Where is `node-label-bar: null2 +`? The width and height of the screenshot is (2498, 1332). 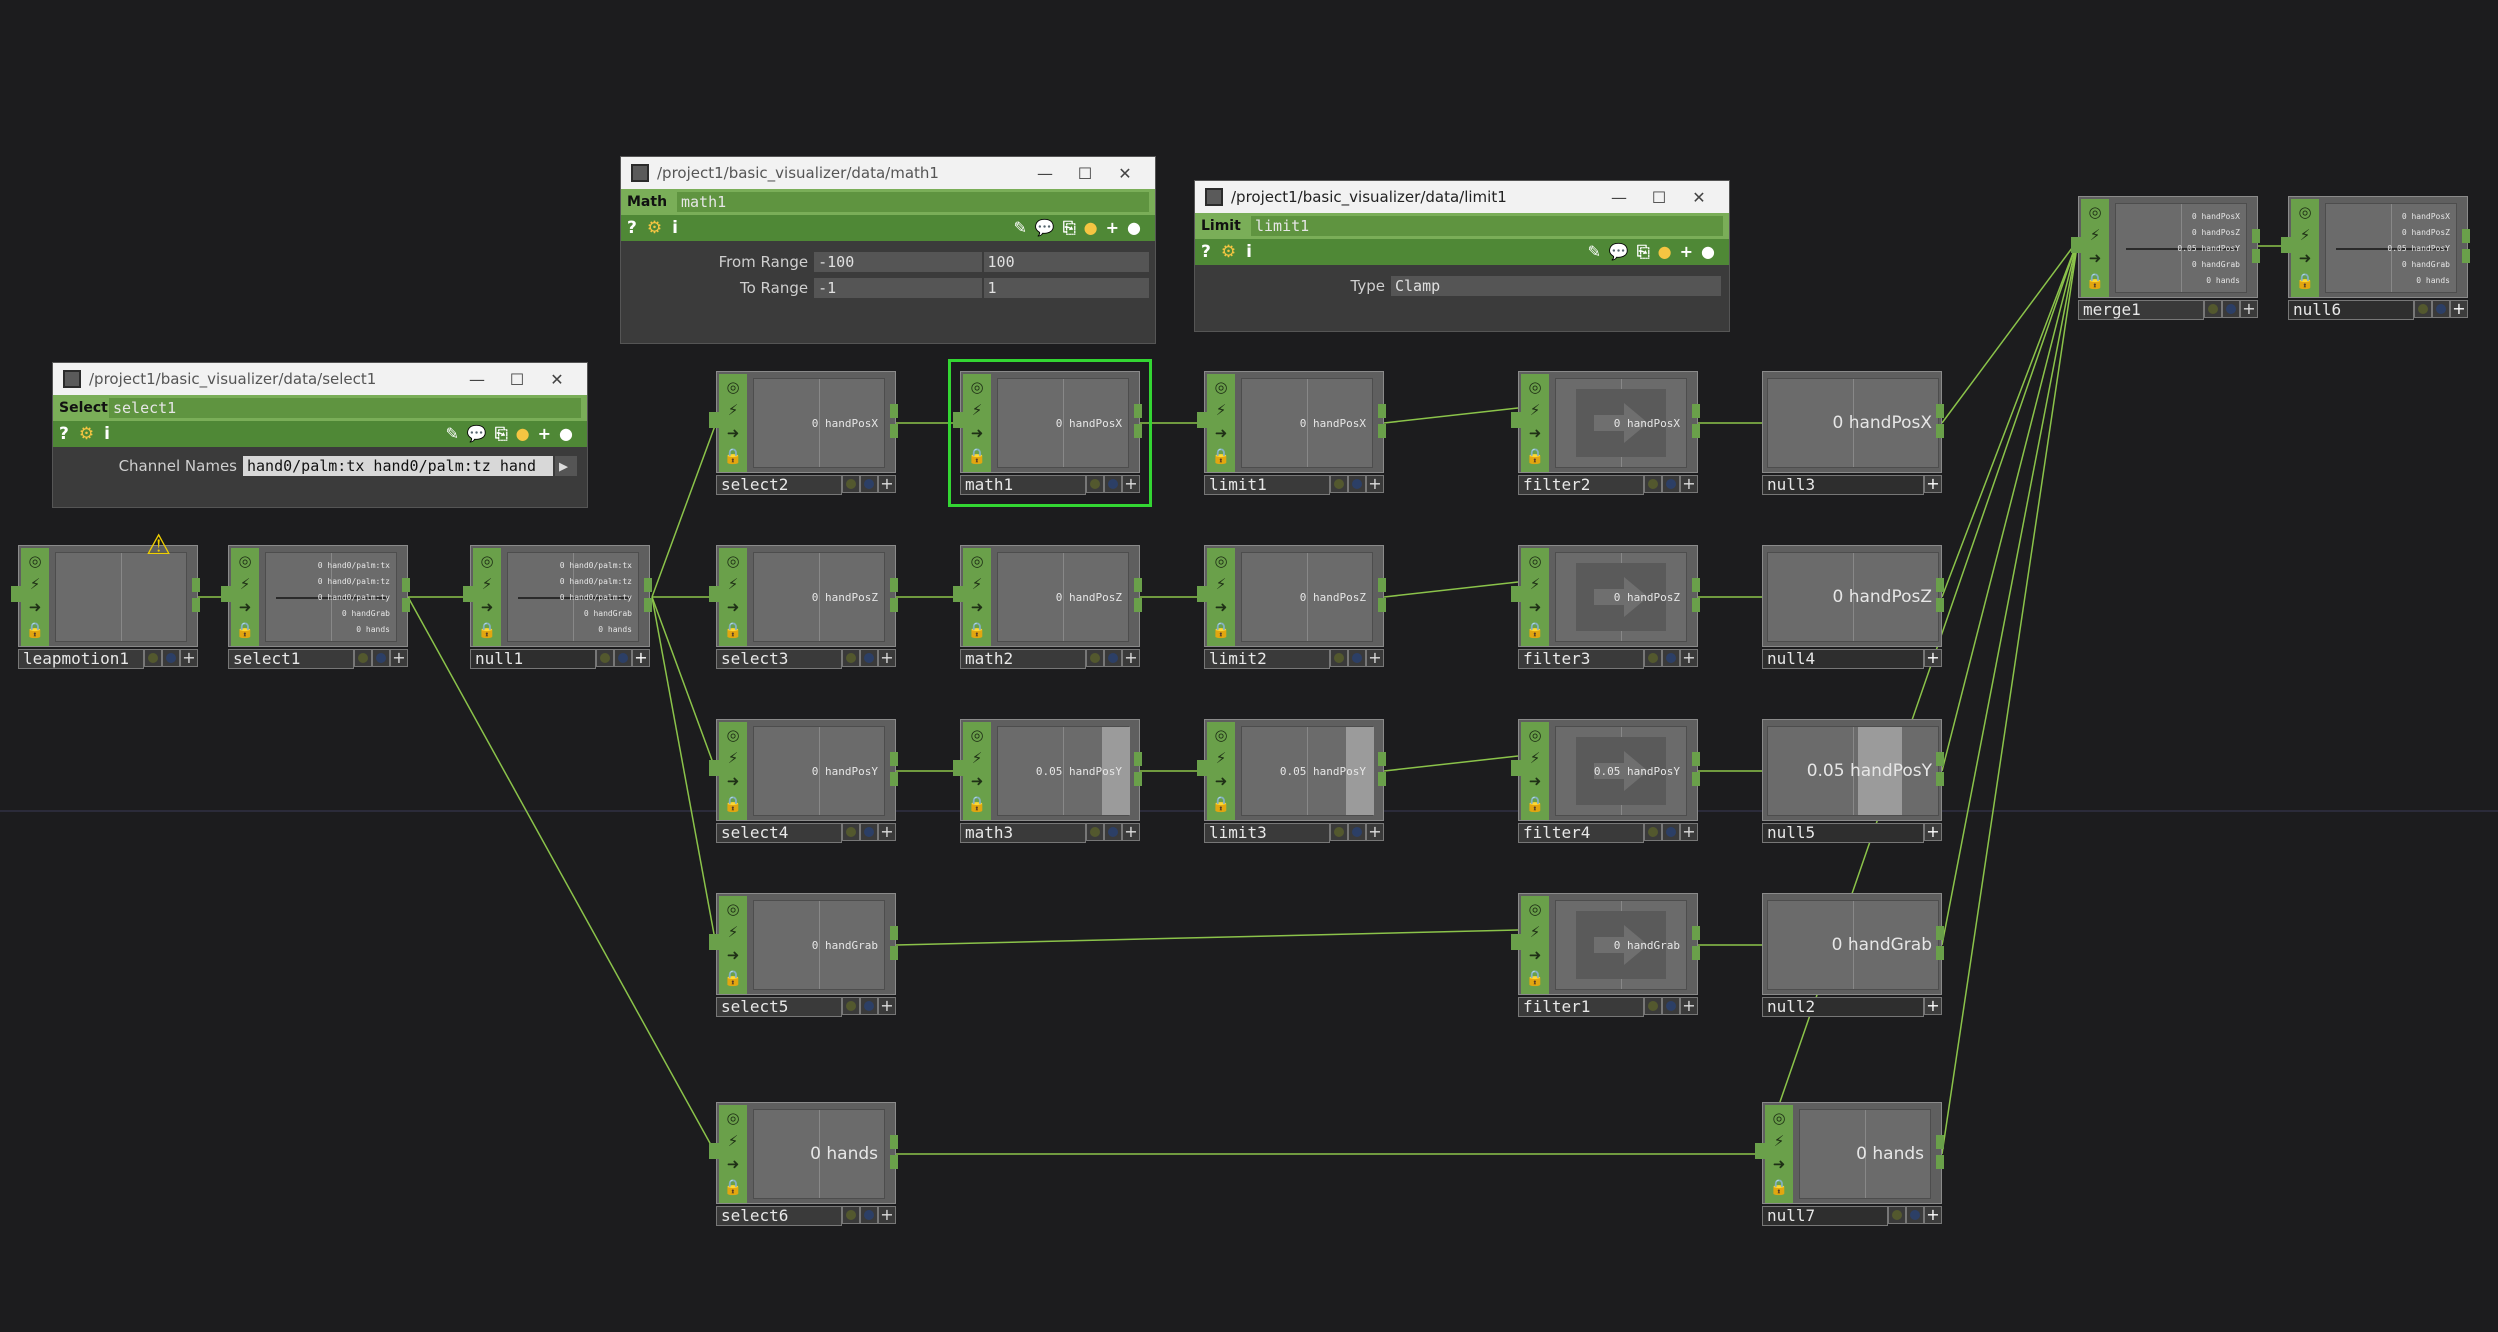
node-label-bar: null2 + is located at coordinates (1852, 1007).